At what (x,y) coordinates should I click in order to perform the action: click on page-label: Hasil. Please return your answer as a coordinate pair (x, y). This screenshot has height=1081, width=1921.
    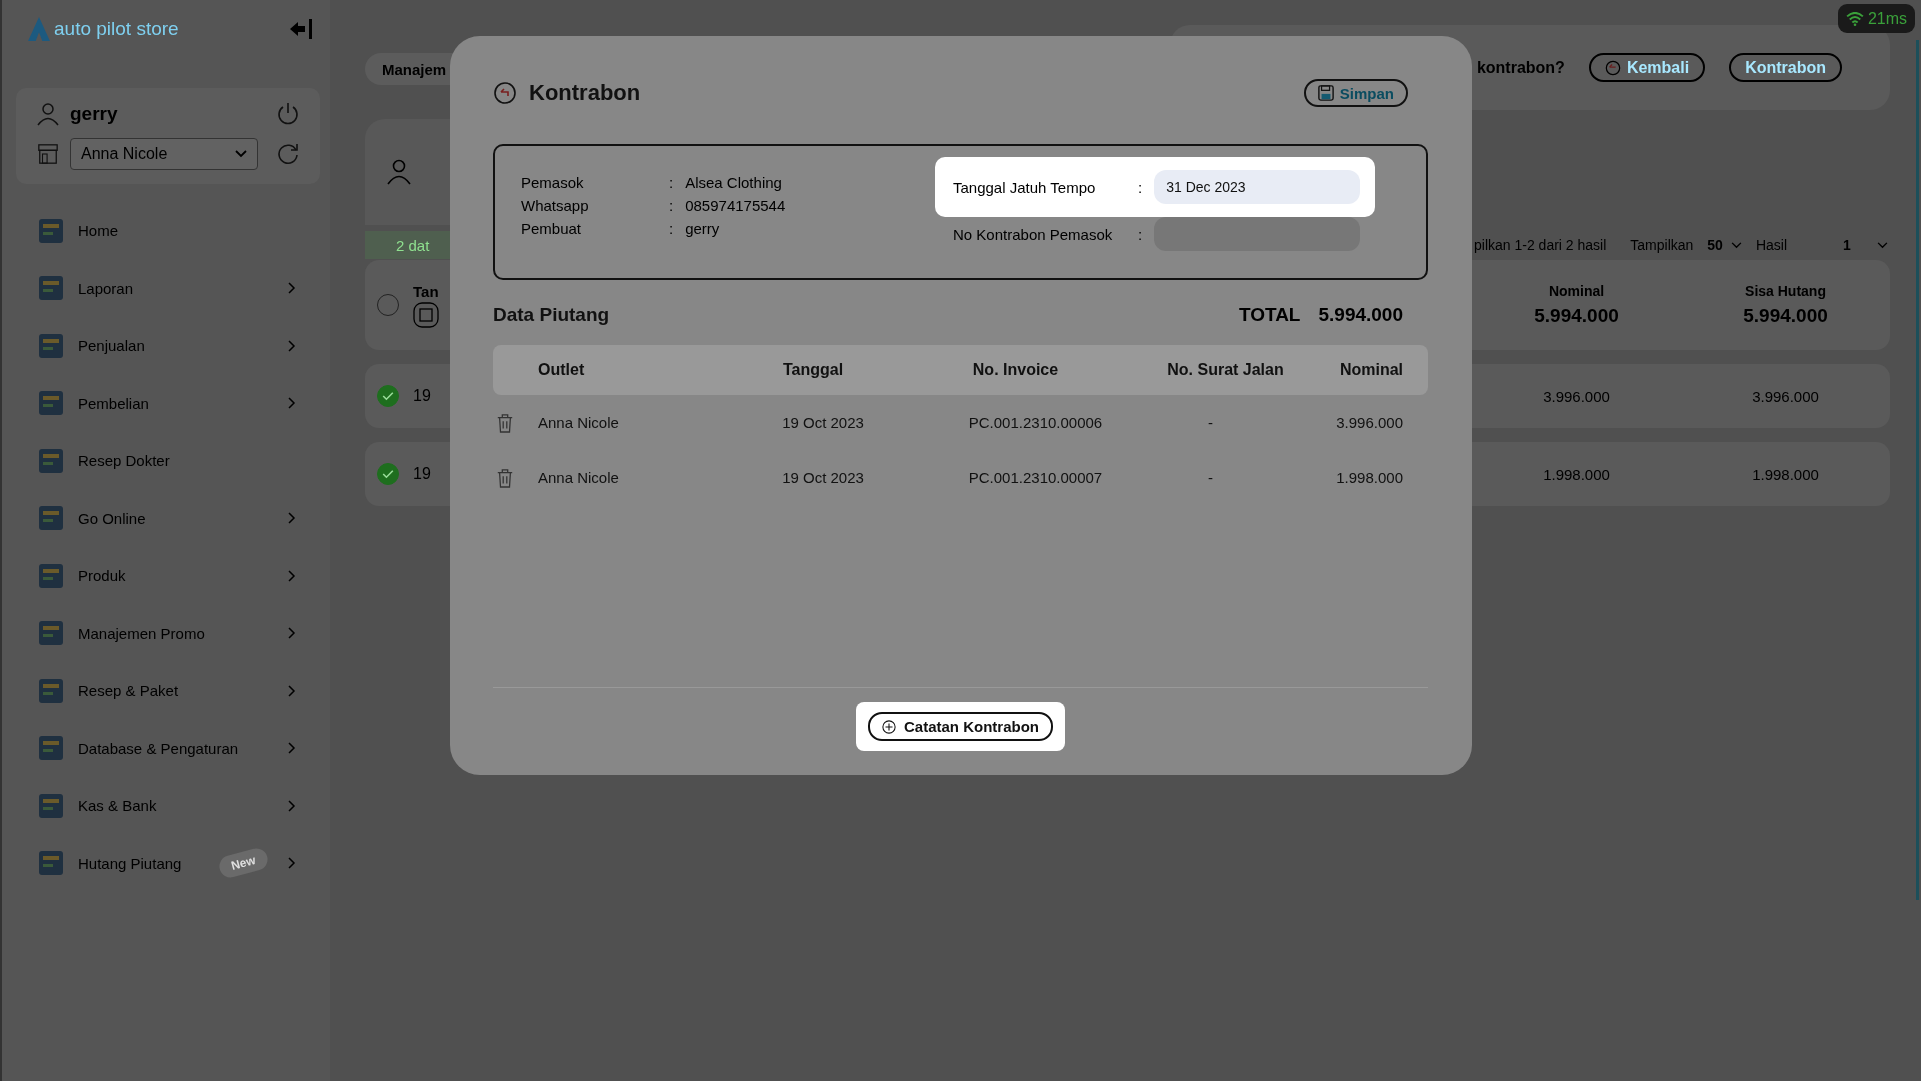
    Looking at the image, I should click on (1771, 245).